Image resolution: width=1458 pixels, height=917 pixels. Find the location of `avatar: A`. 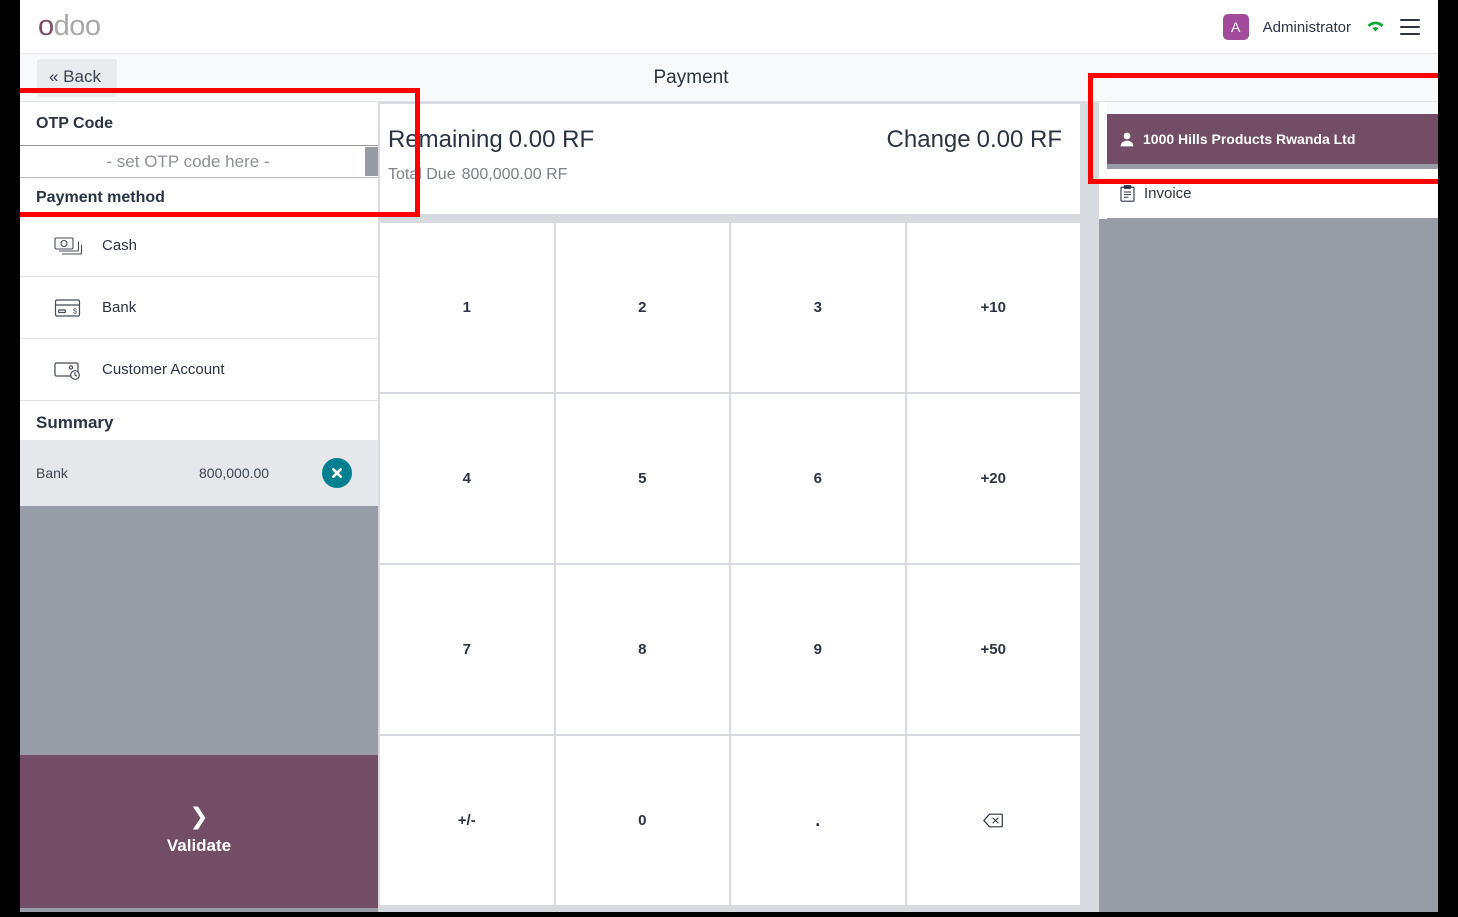

avatar: A is located at coordinates (1235, 27).